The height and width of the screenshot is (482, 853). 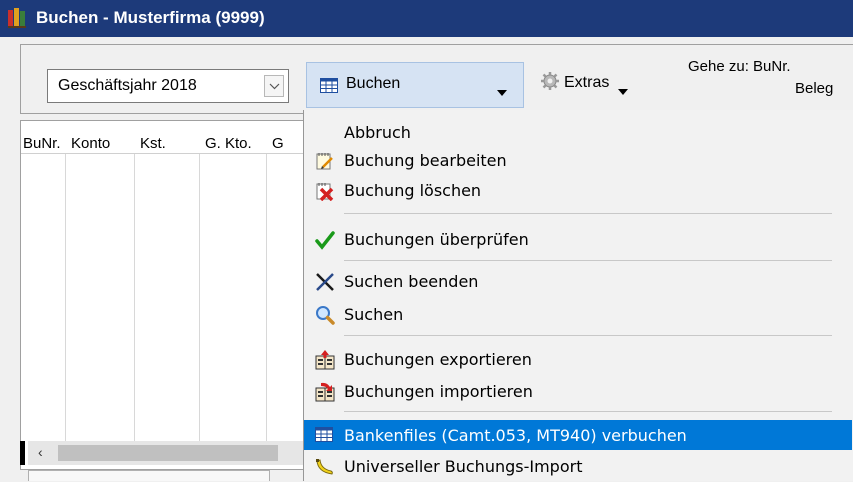 I want to click on import-icon, so click(x=325, y=392).